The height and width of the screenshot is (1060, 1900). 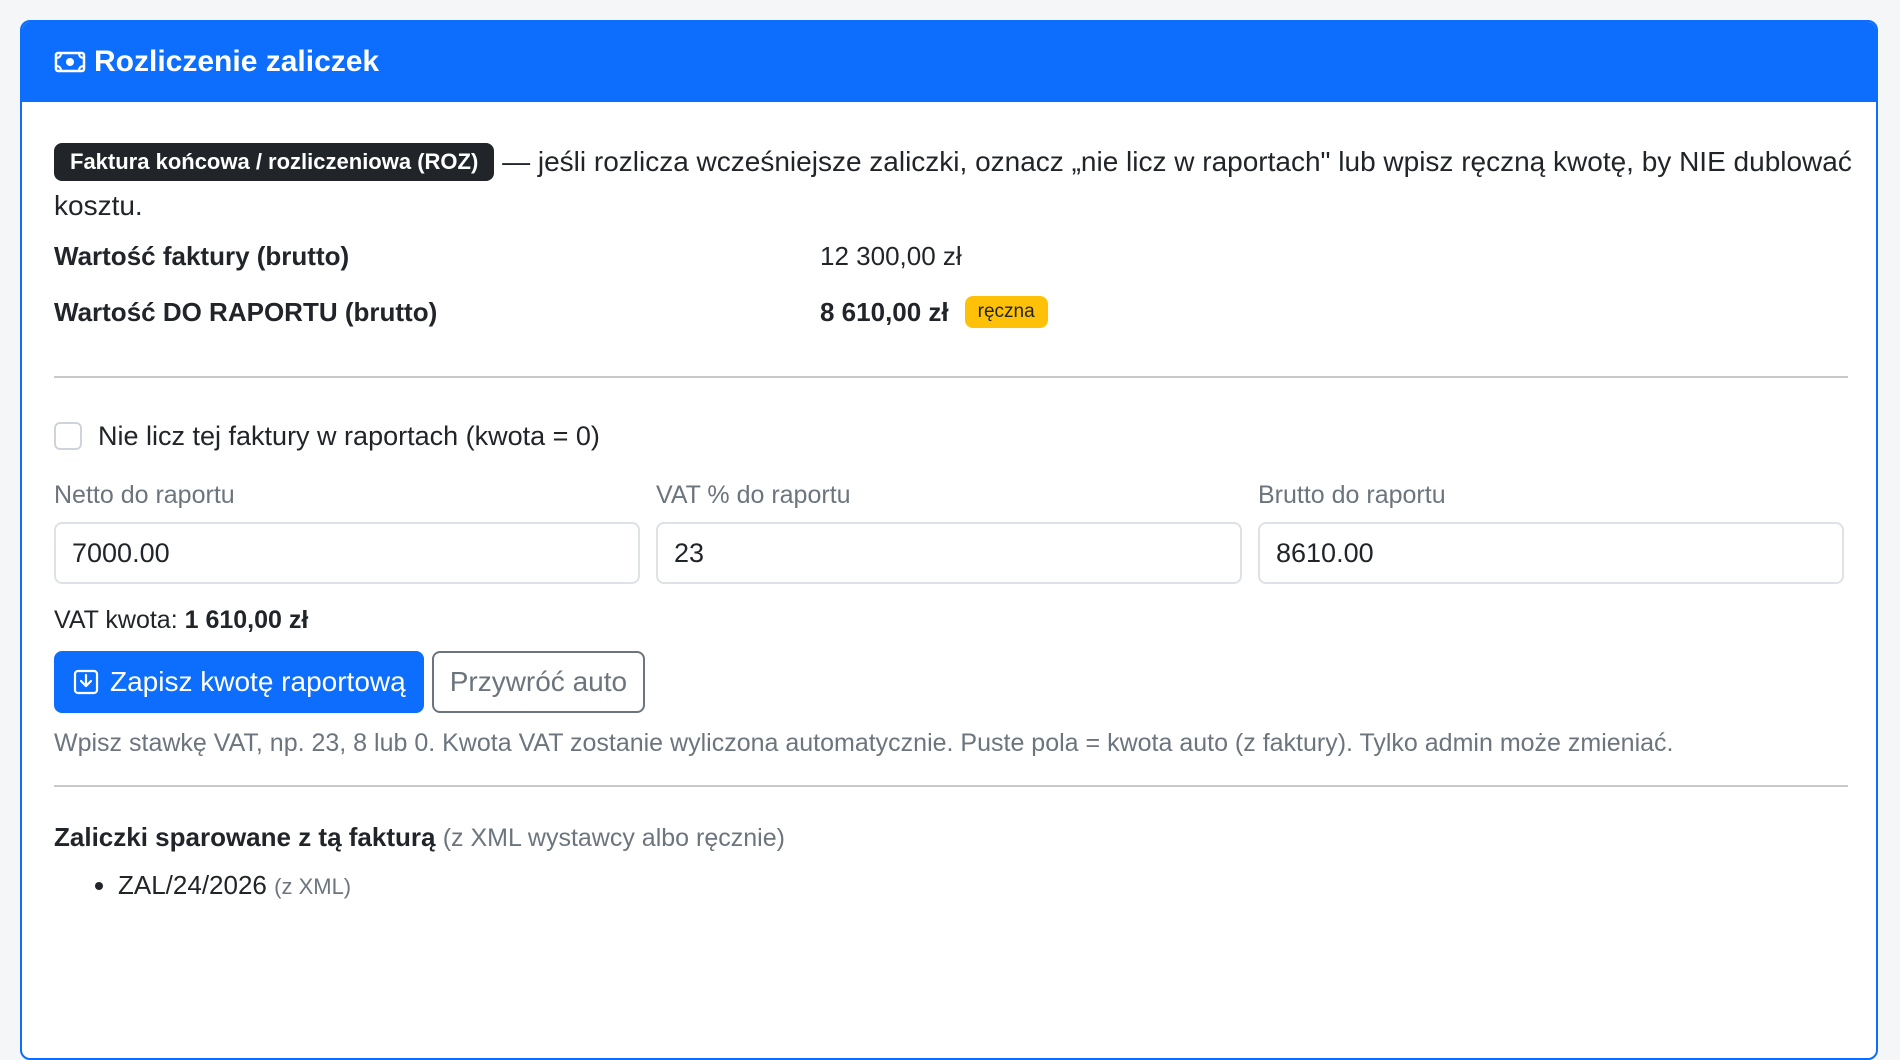 What do you see at coordinates (70, 62) in the screenshot?
I see `cash-icon` at bounding box center [70, 62].